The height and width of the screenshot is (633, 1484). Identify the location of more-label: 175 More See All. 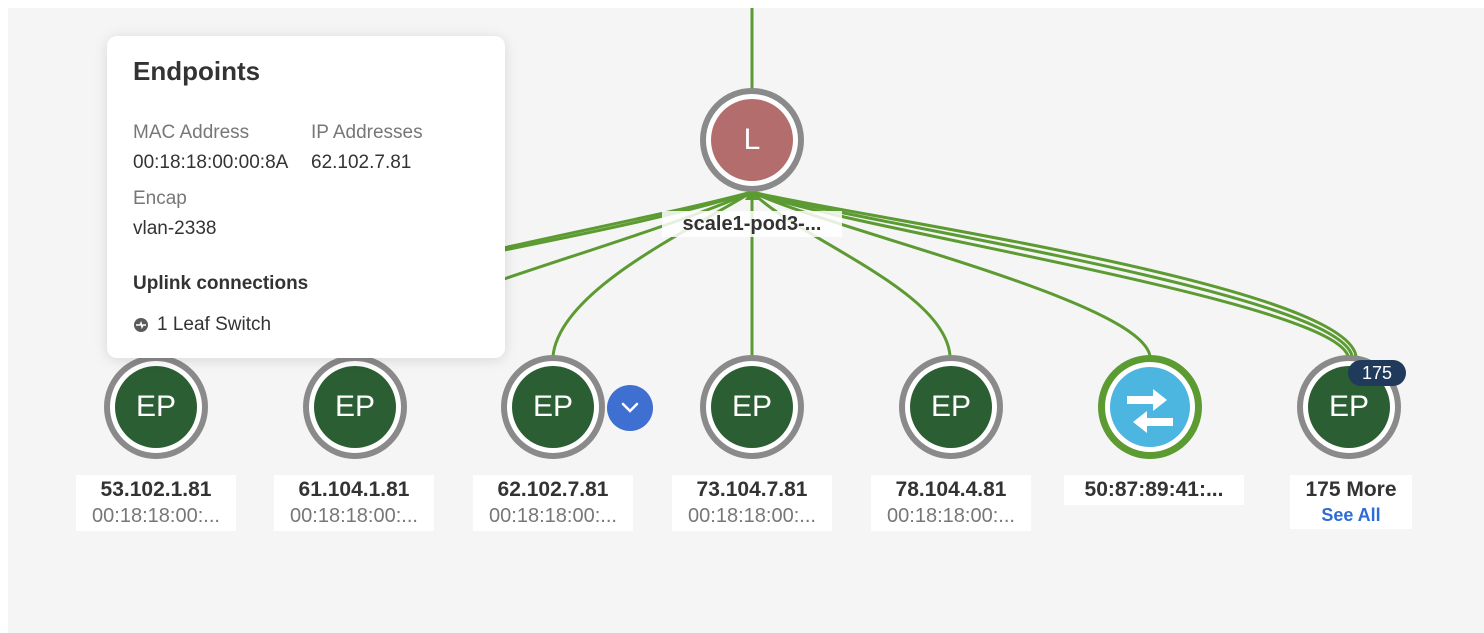
(1351, 502).